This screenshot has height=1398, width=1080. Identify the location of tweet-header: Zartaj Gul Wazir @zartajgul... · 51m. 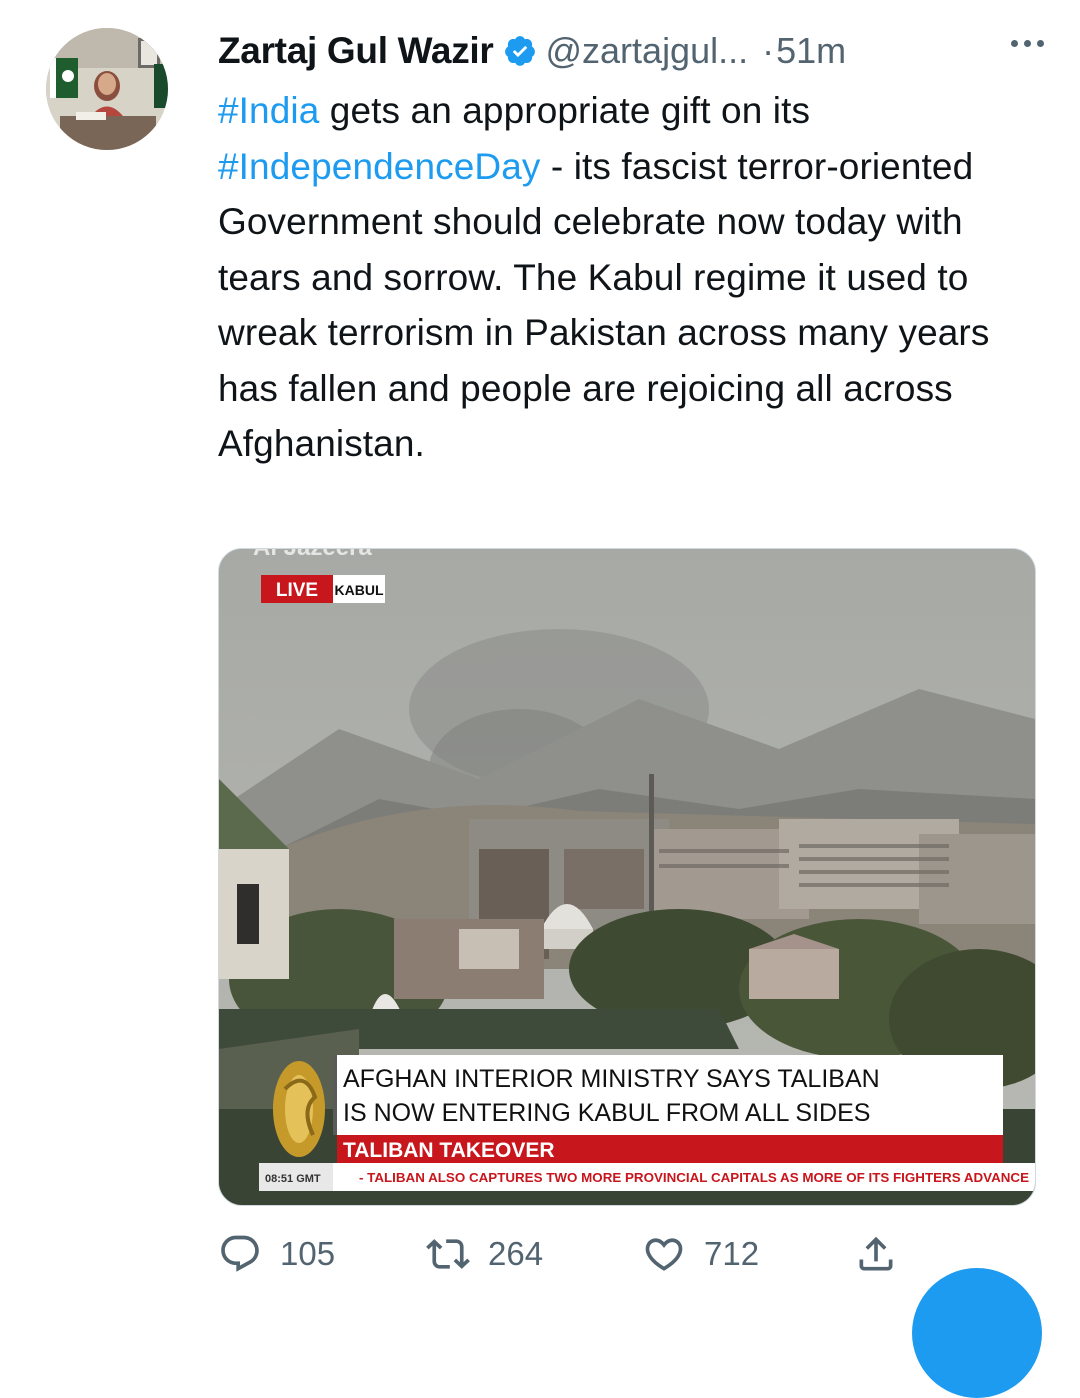
(639, 51).